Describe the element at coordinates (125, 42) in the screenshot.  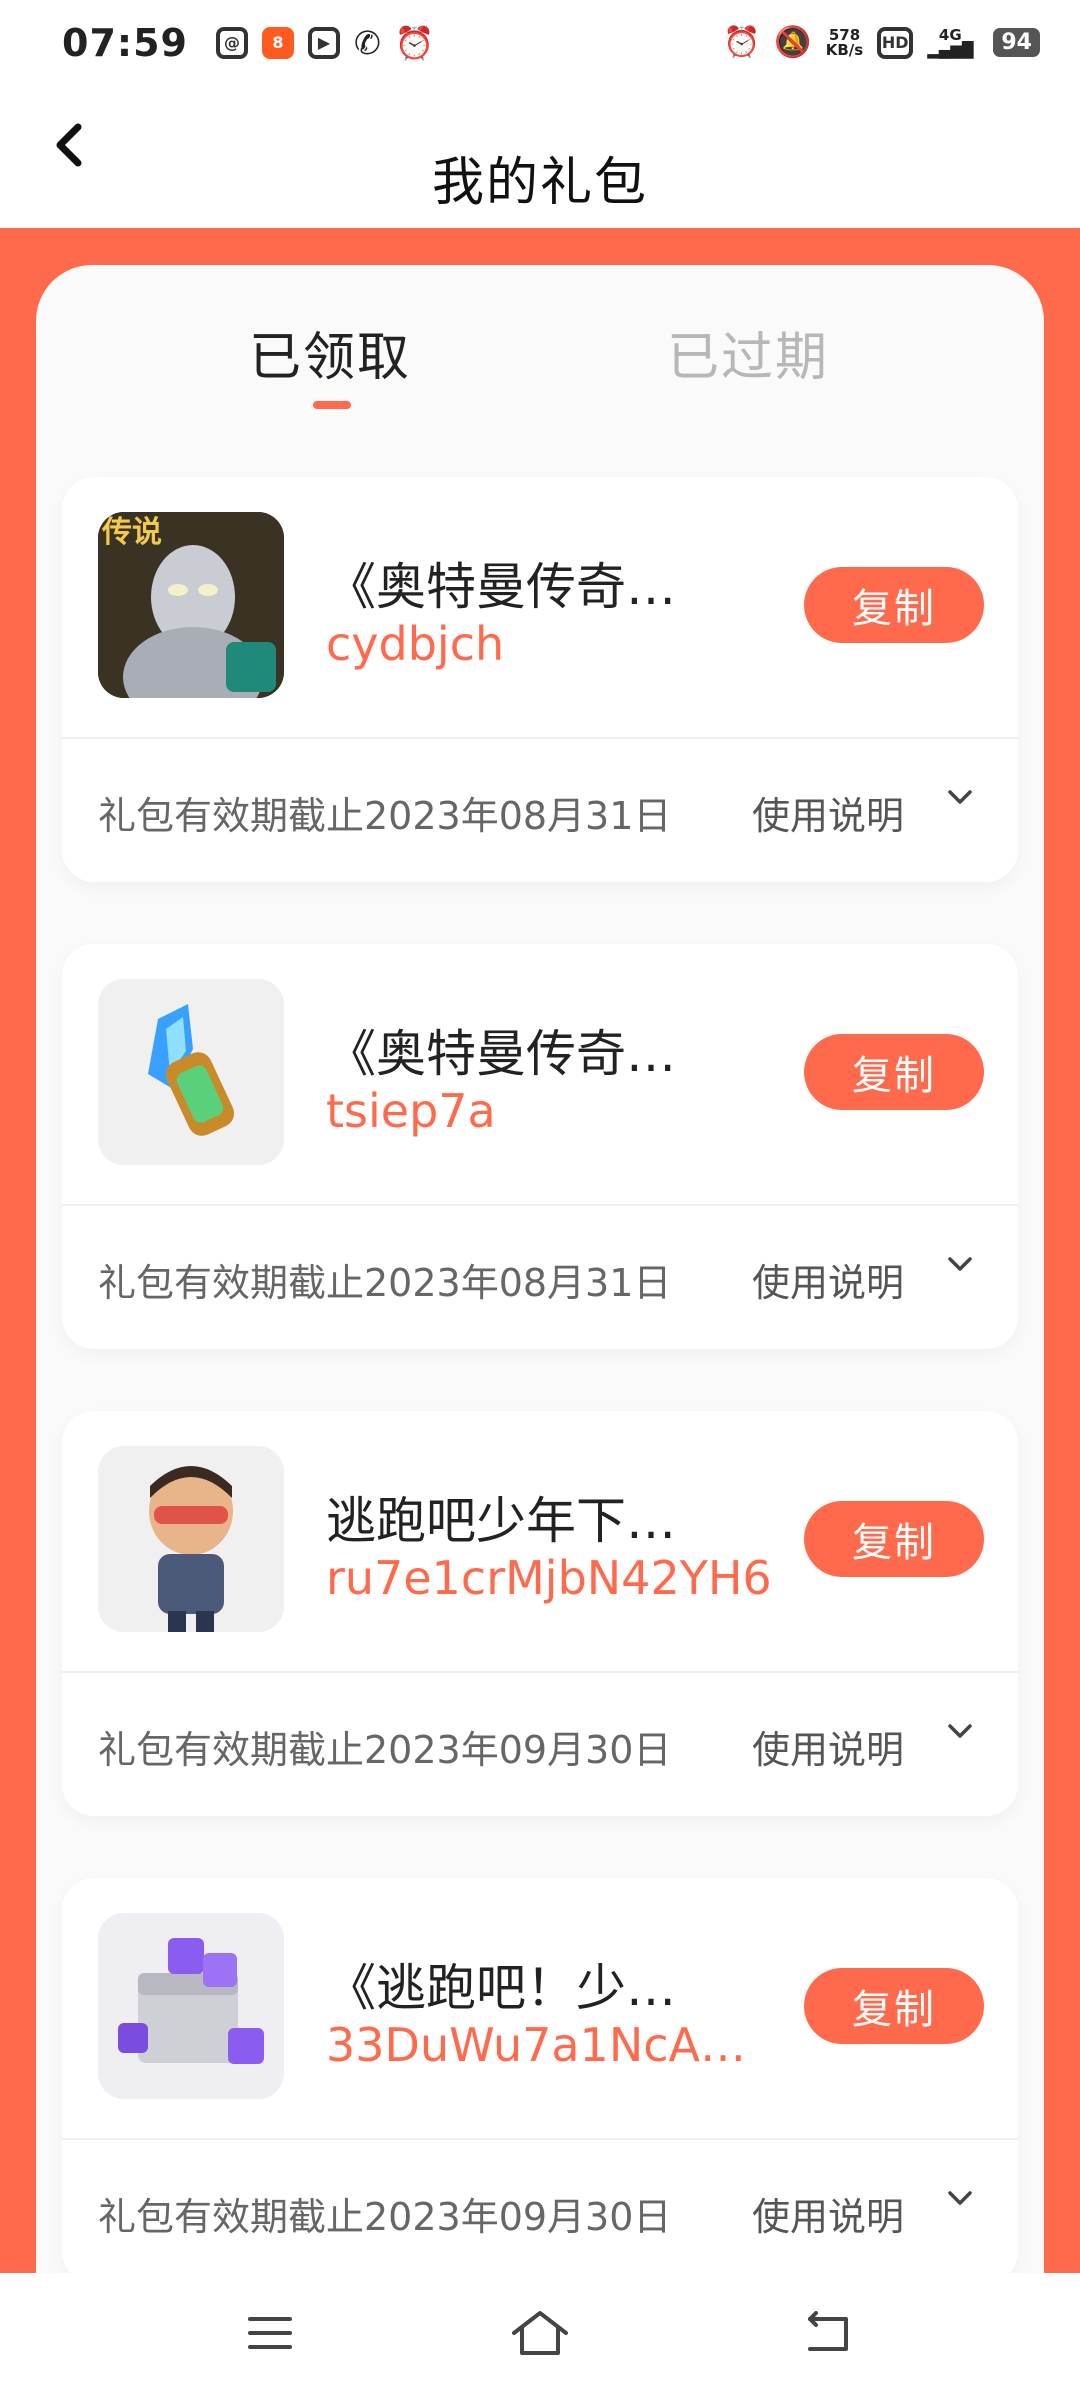
I see `status-time: 07:59` at that location.